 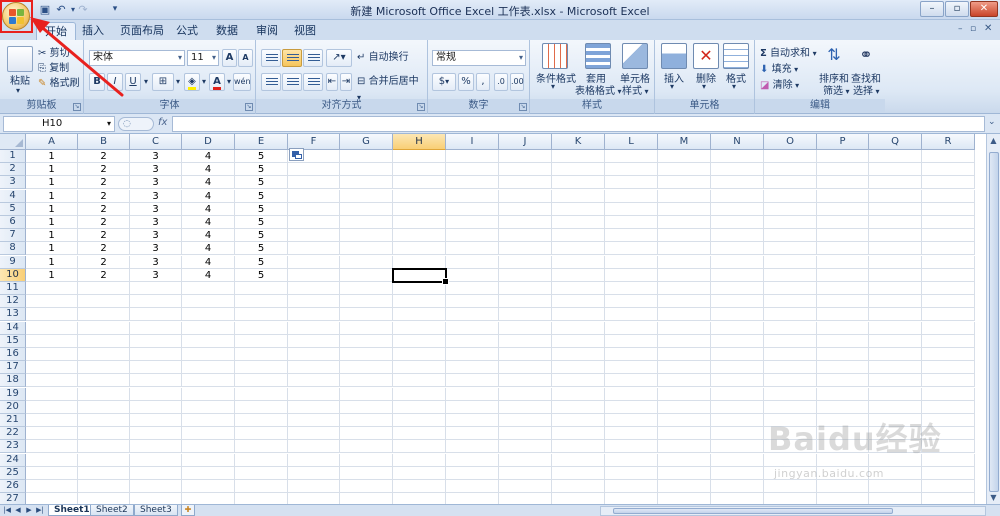 I want to click on font-color-button: A, so click(x=217, y=82).